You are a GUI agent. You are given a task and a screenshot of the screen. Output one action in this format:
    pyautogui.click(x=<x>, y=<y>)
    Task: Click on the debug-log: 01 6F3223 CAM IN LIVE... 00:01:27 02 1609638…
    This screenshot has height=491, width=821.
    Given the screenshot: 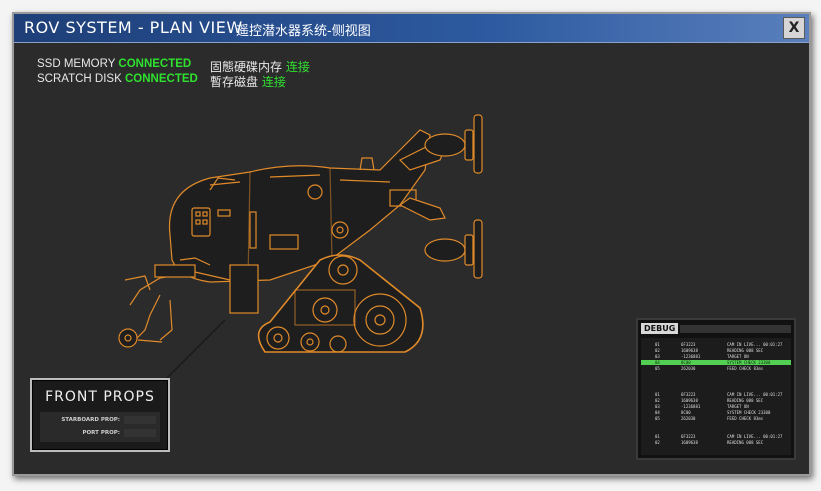 What is the action you would take?
    pyautogui.click(x=716, y=396)
    